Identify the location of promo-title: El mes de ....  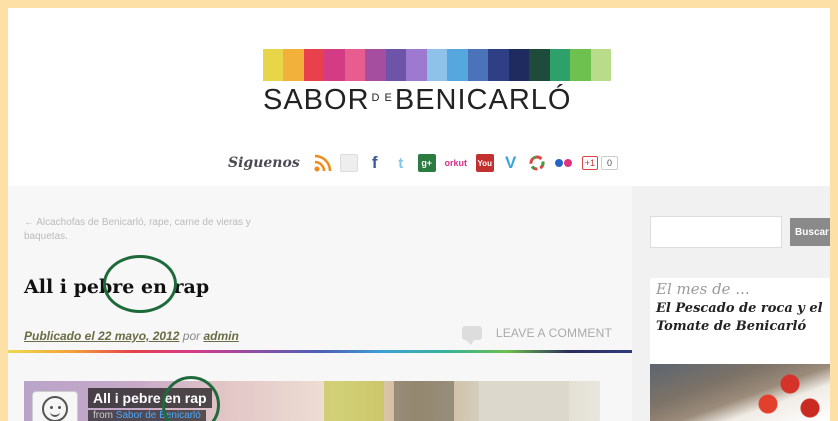
(703, 289).